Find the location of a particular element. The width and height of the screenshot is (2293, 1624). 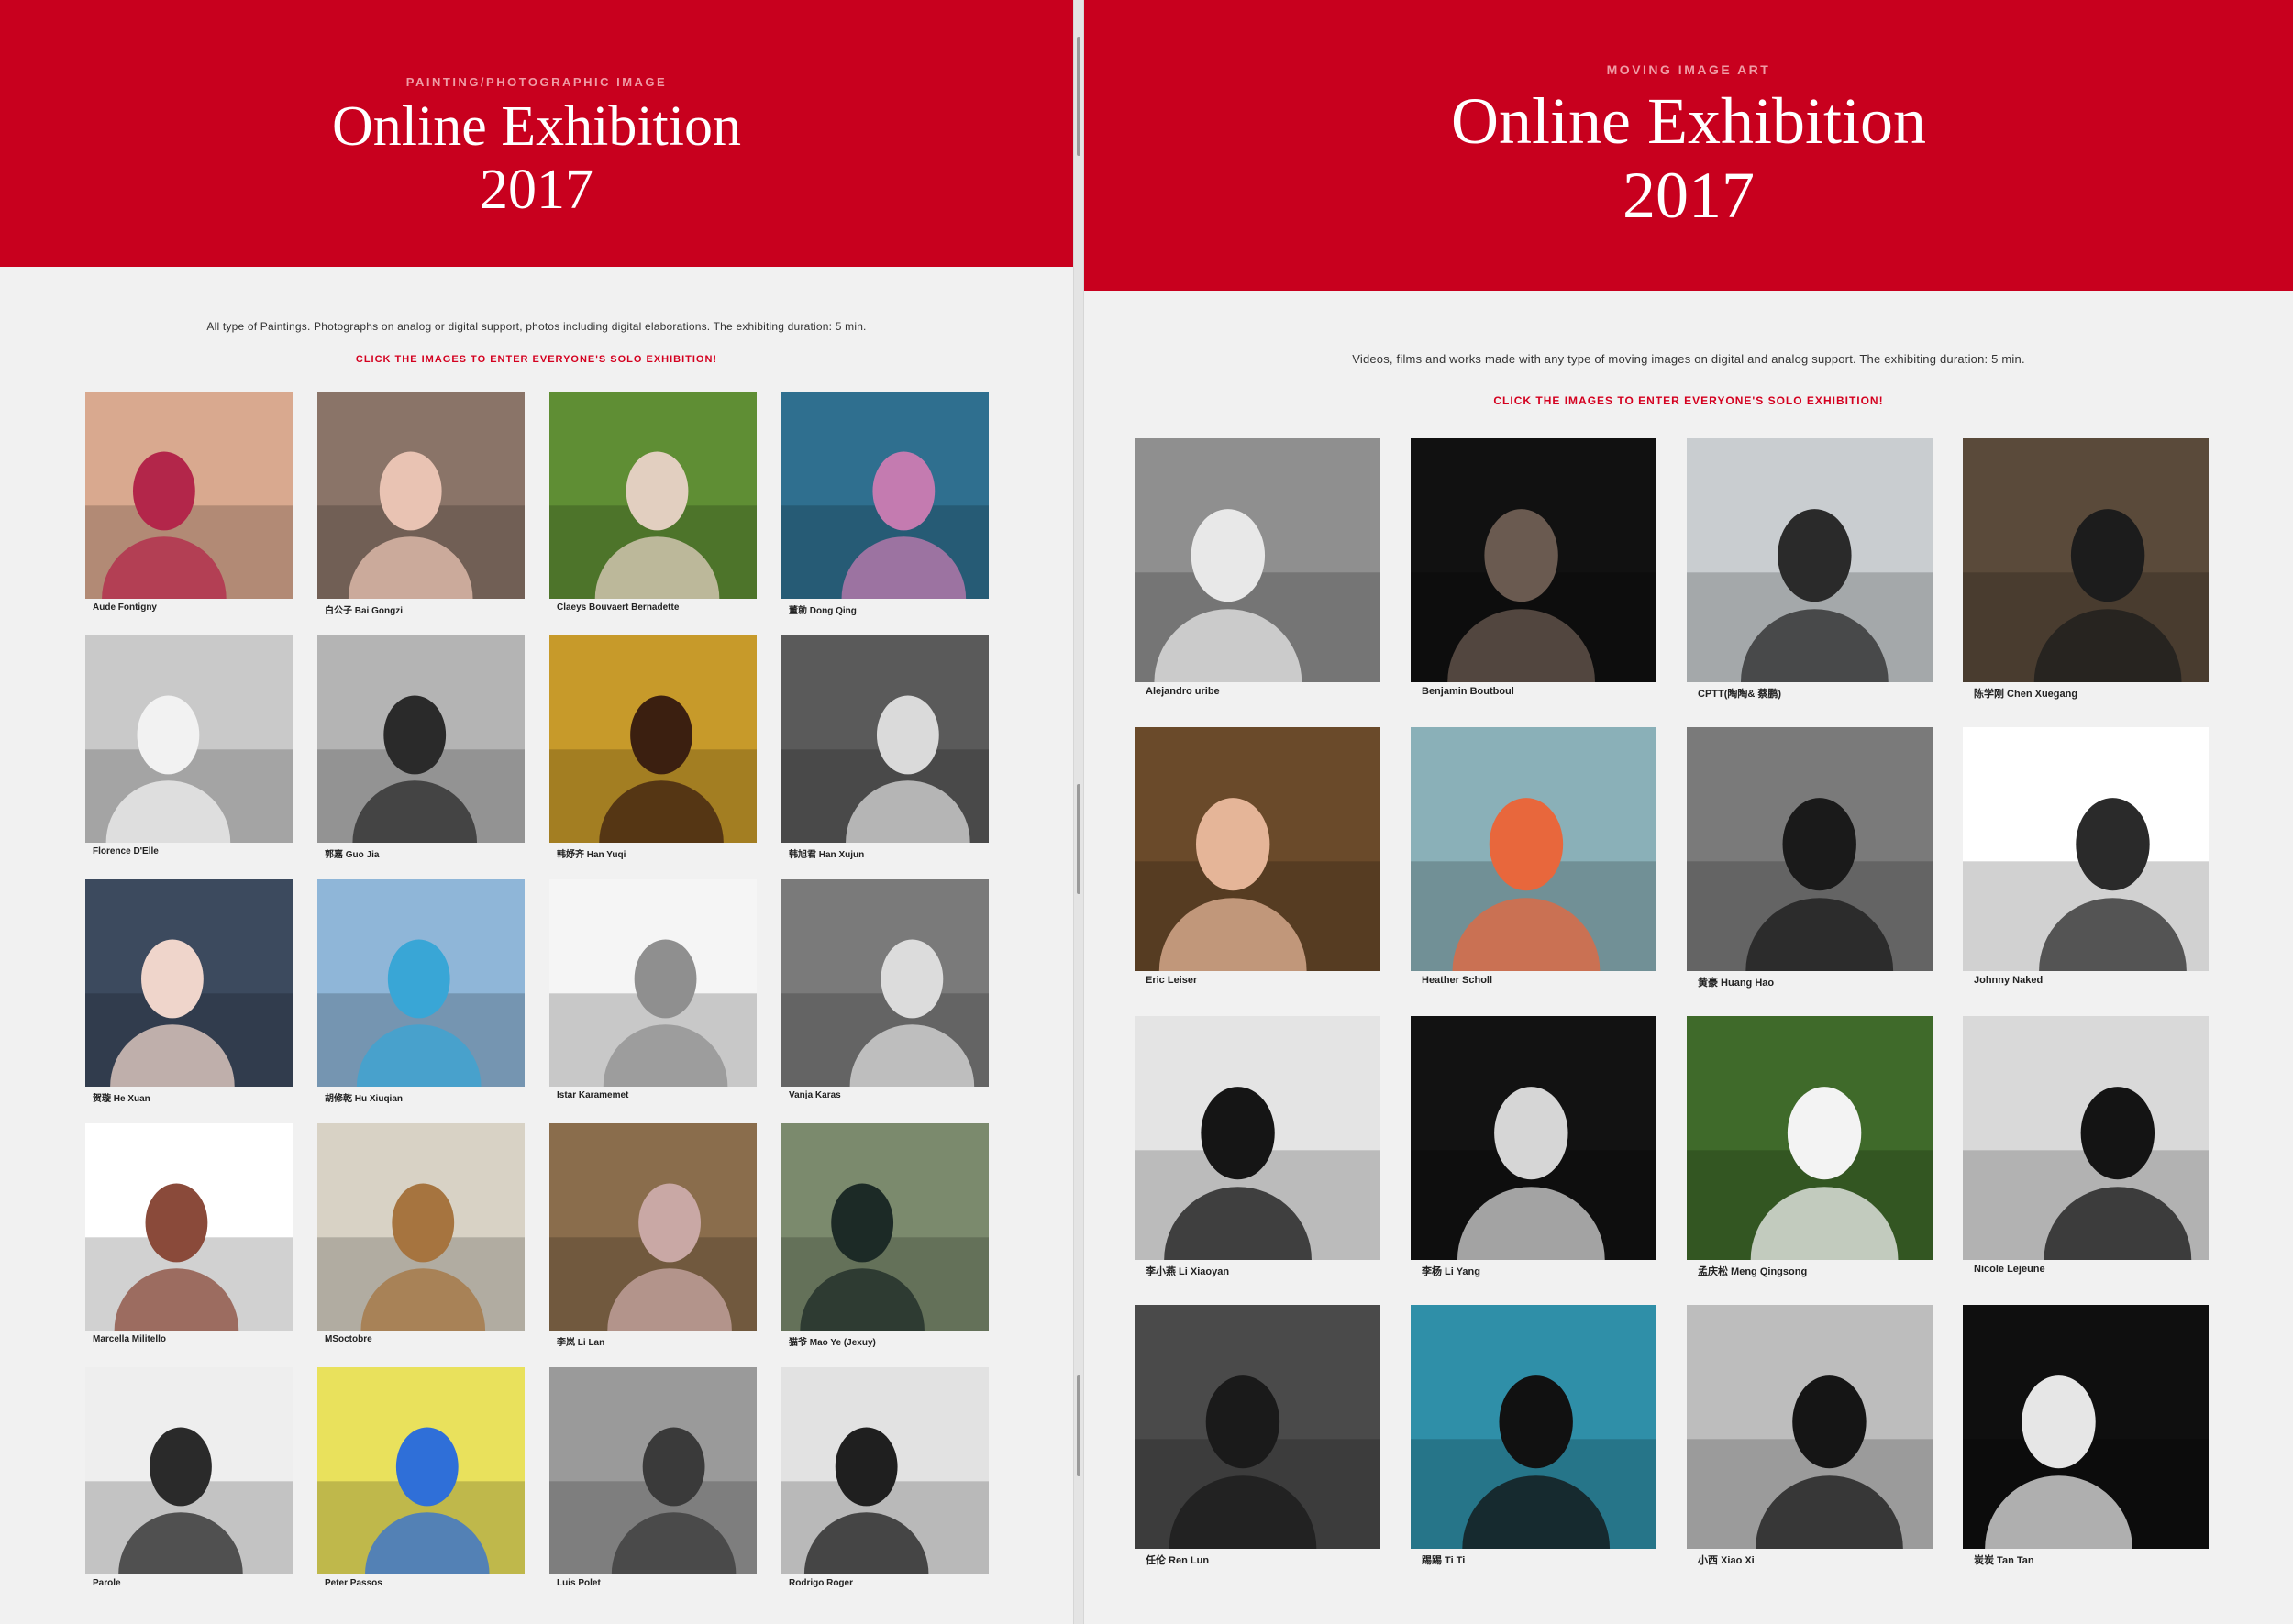

artist-name: Claeys Bouvaert Bernadette is located at coordinates (653, 606).